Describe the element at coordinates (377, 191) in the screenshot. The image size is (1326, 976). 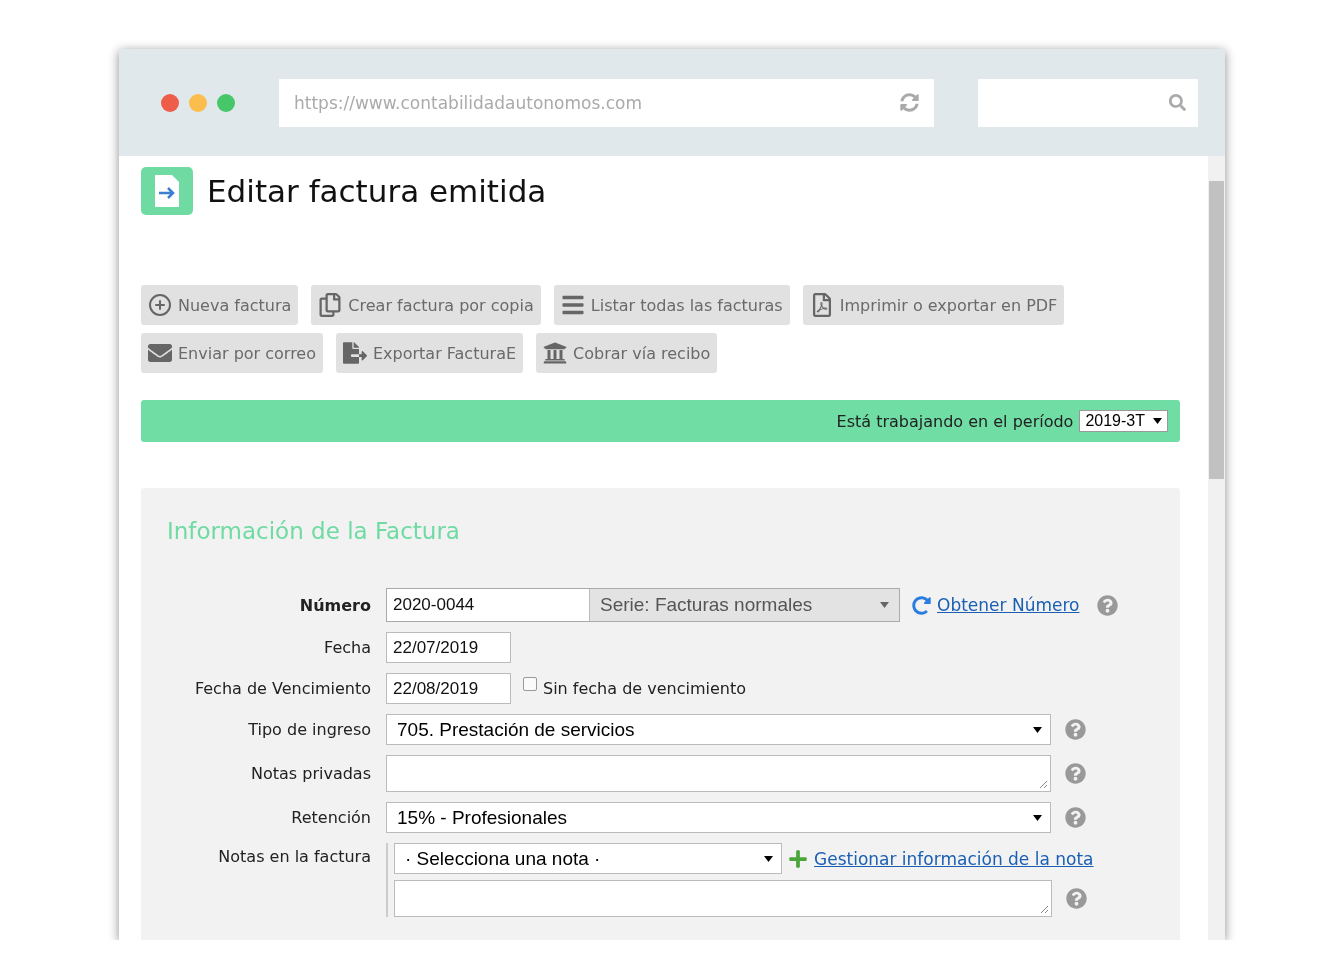
I see `page-title: Editar factura emitida` at that location.